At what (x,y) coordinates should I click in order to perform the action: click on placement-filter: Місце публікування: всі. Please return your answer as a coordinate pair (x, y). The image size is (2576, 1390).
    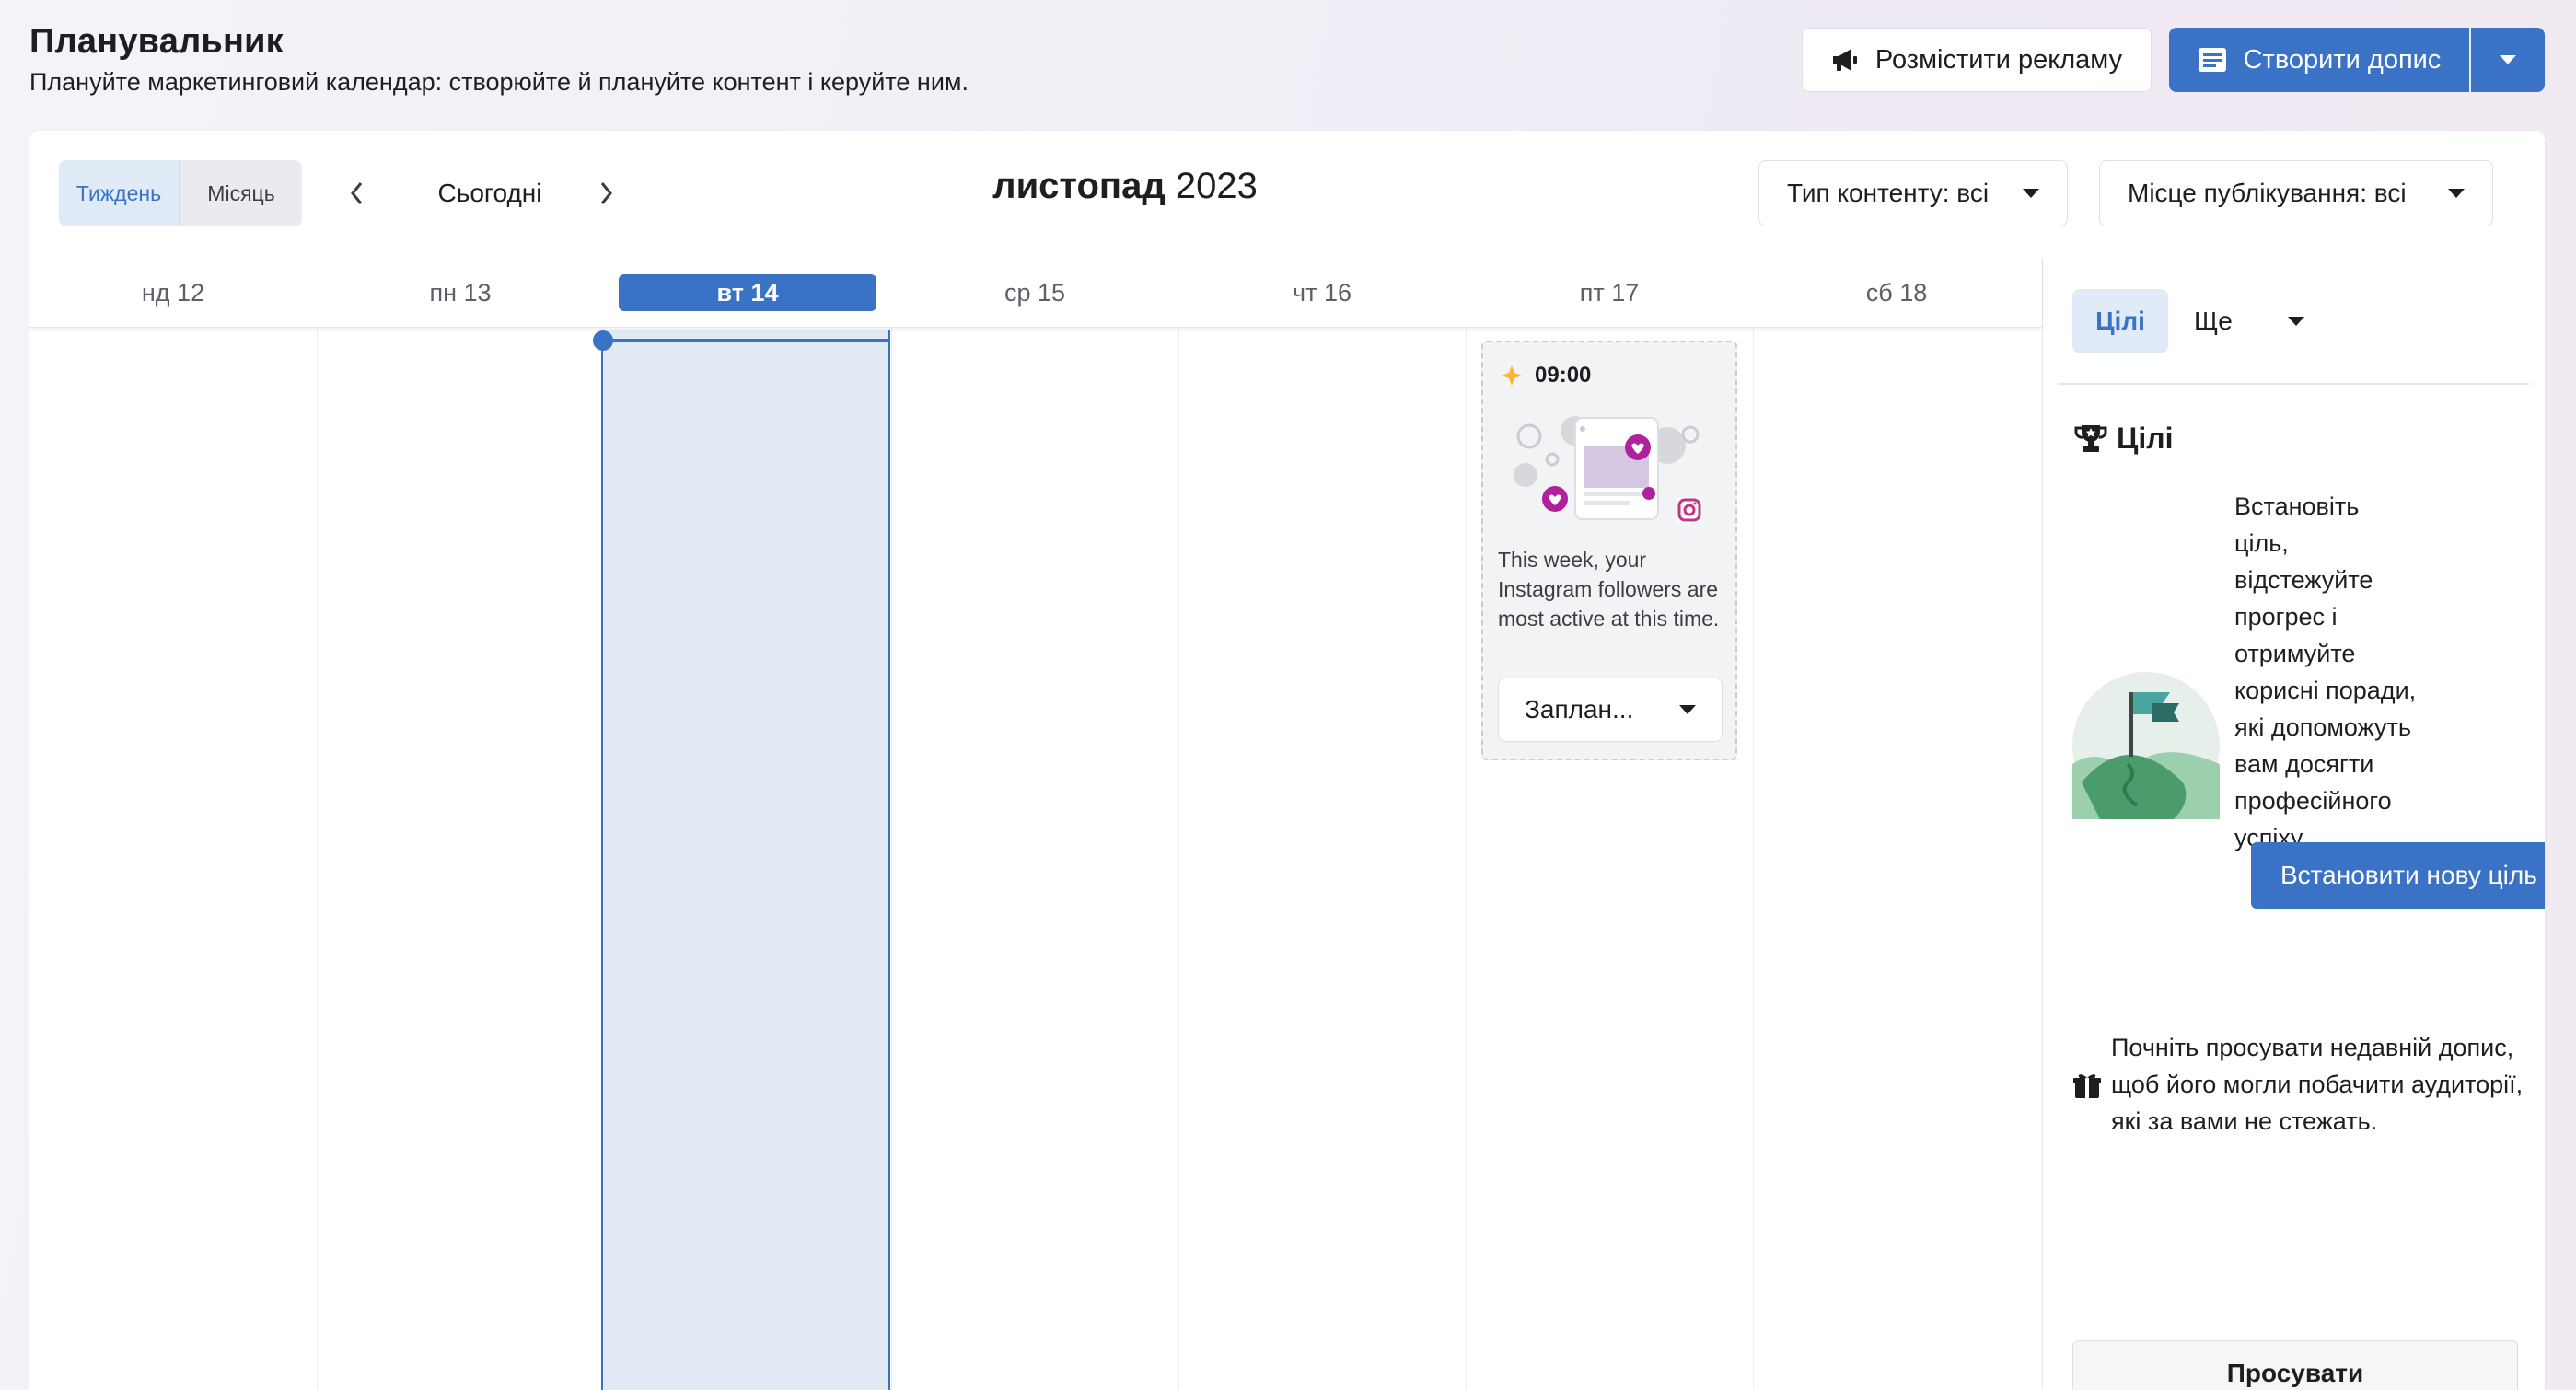
    Looking at the image, I should click on (2296, 193).